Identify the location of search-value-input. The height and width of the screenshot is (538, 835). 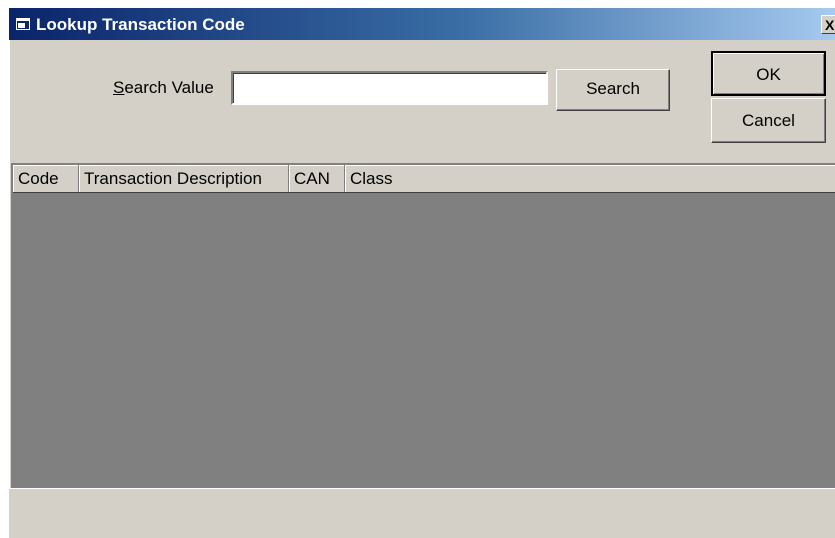
(389, 88).